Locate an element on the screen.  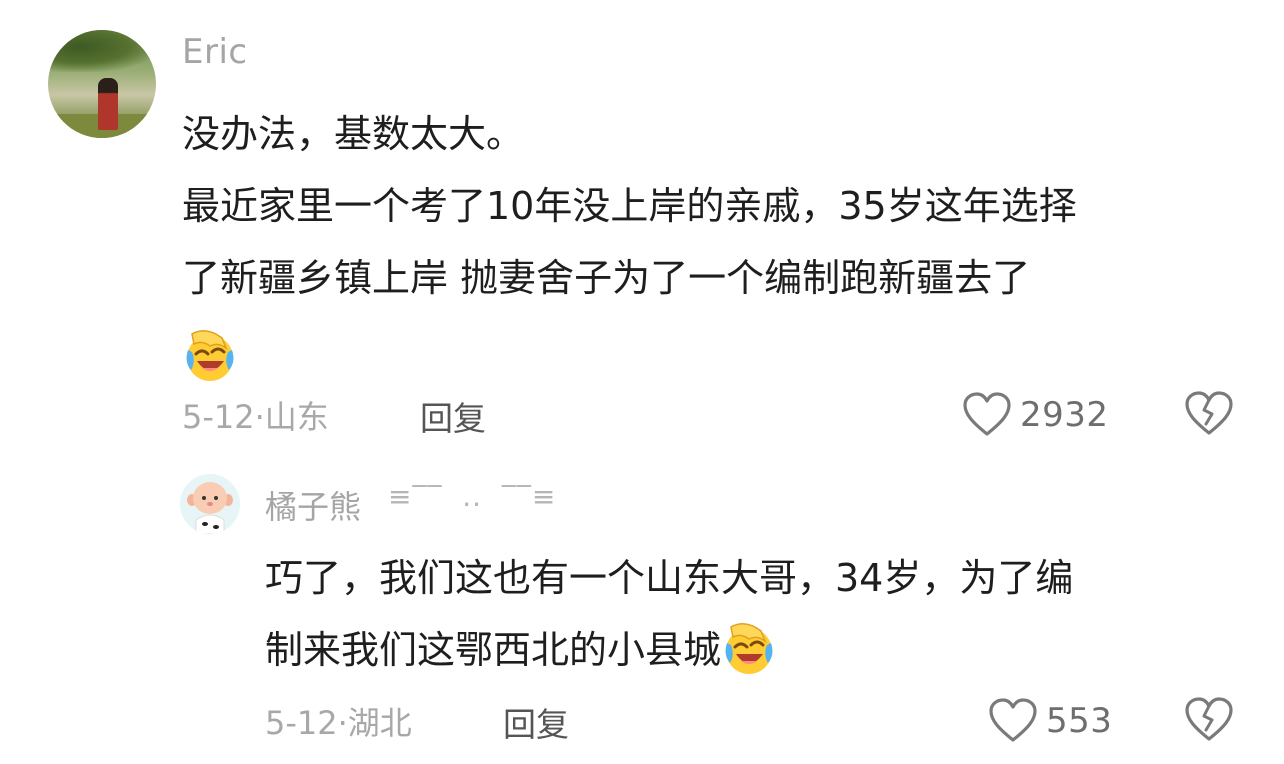
reply-meta: 5-12·湖北 is located at coordinates (338, 721).